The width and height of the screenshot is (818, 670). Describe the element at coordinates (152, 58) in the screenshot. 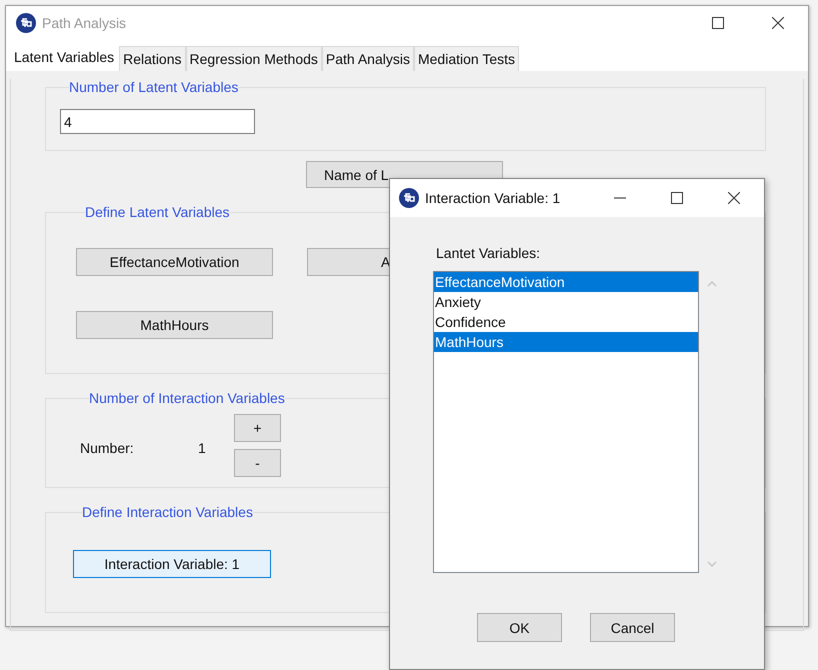

I see `tab: Relations` at that location.